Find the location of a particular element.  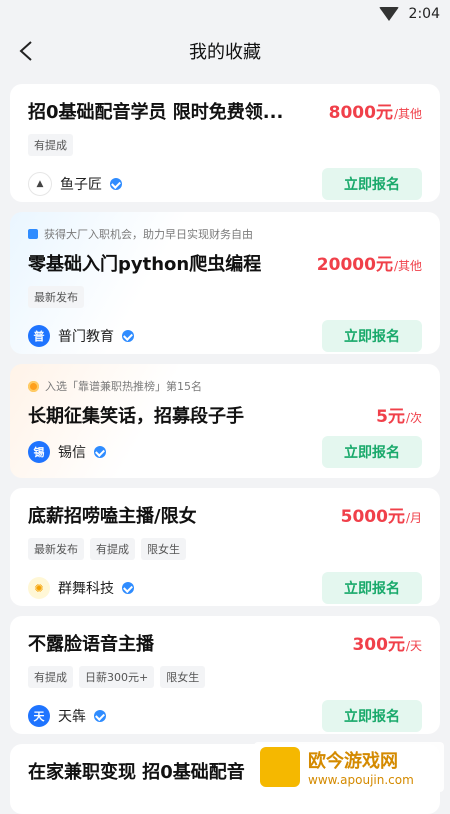

watermark-logo-icon is located at coordinates (280, 767).